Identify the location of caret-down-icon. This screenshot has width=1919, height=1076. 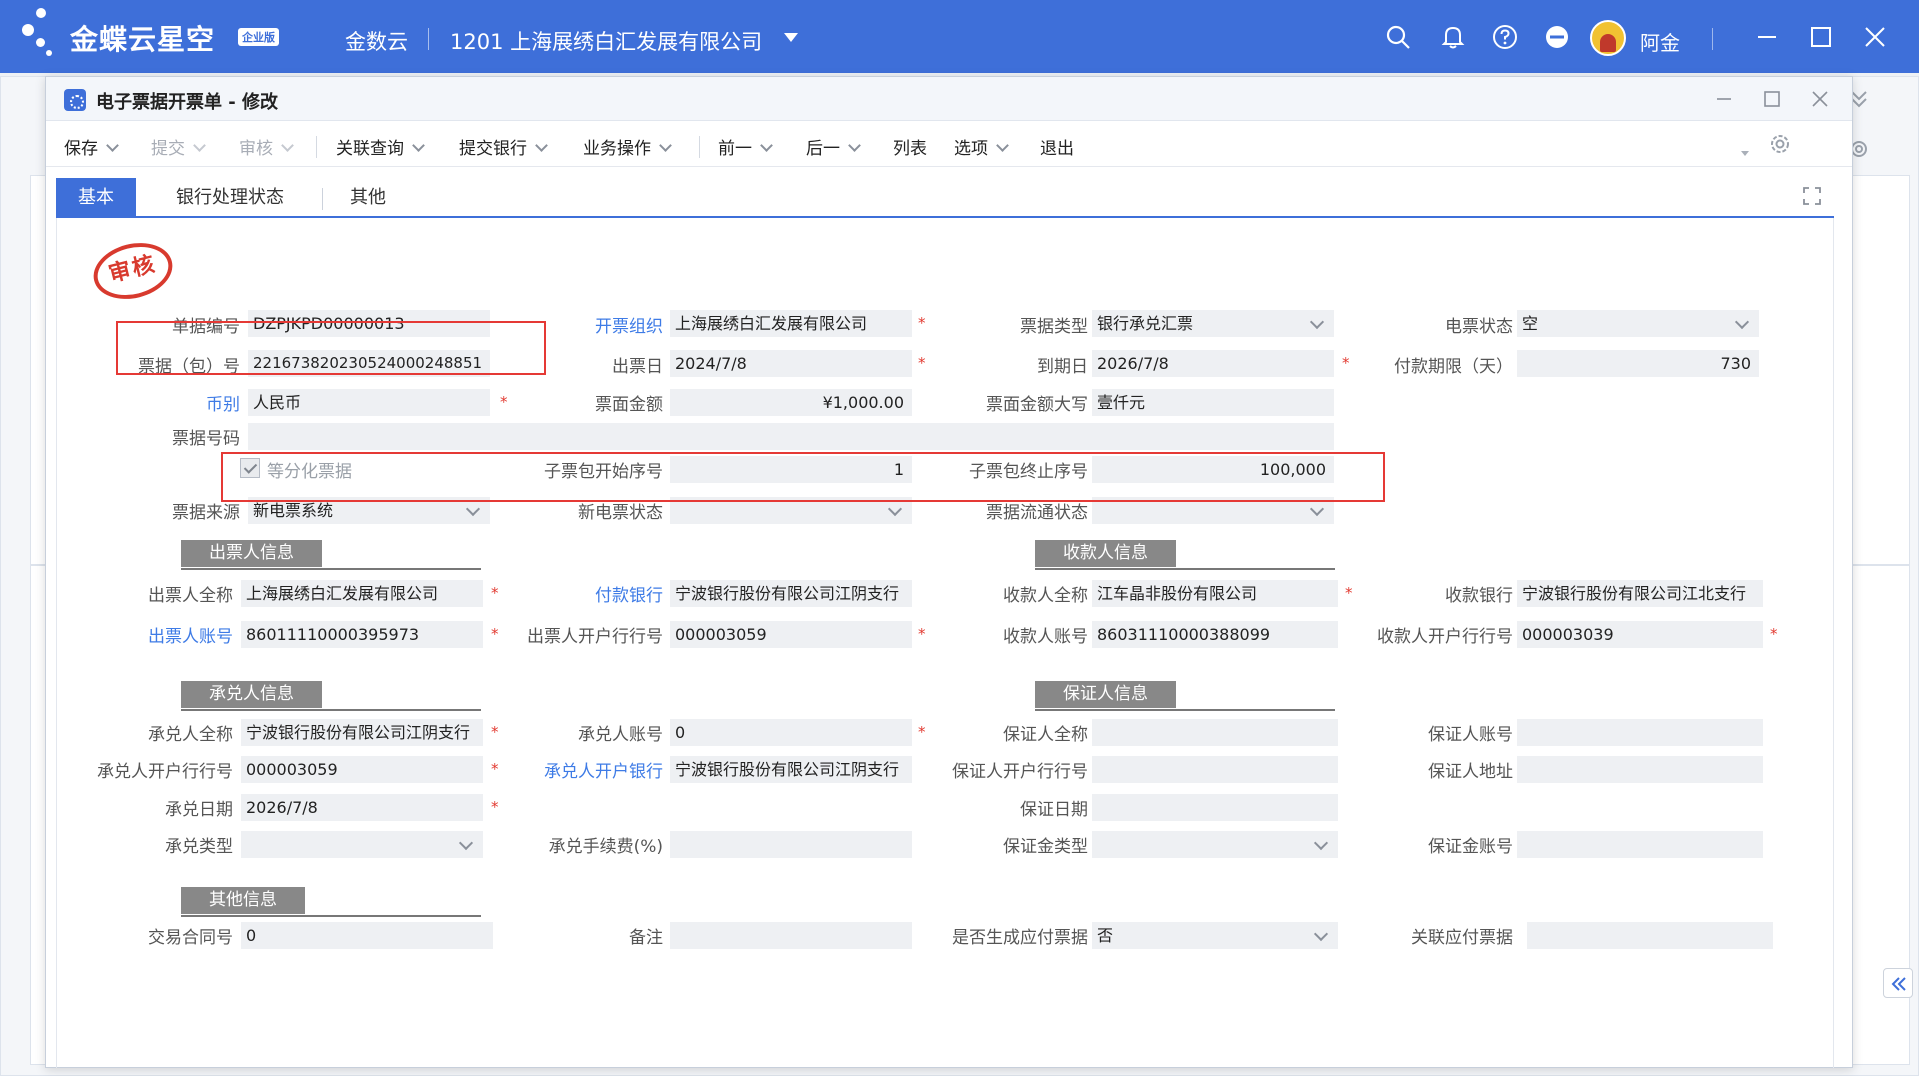
(791, 37).